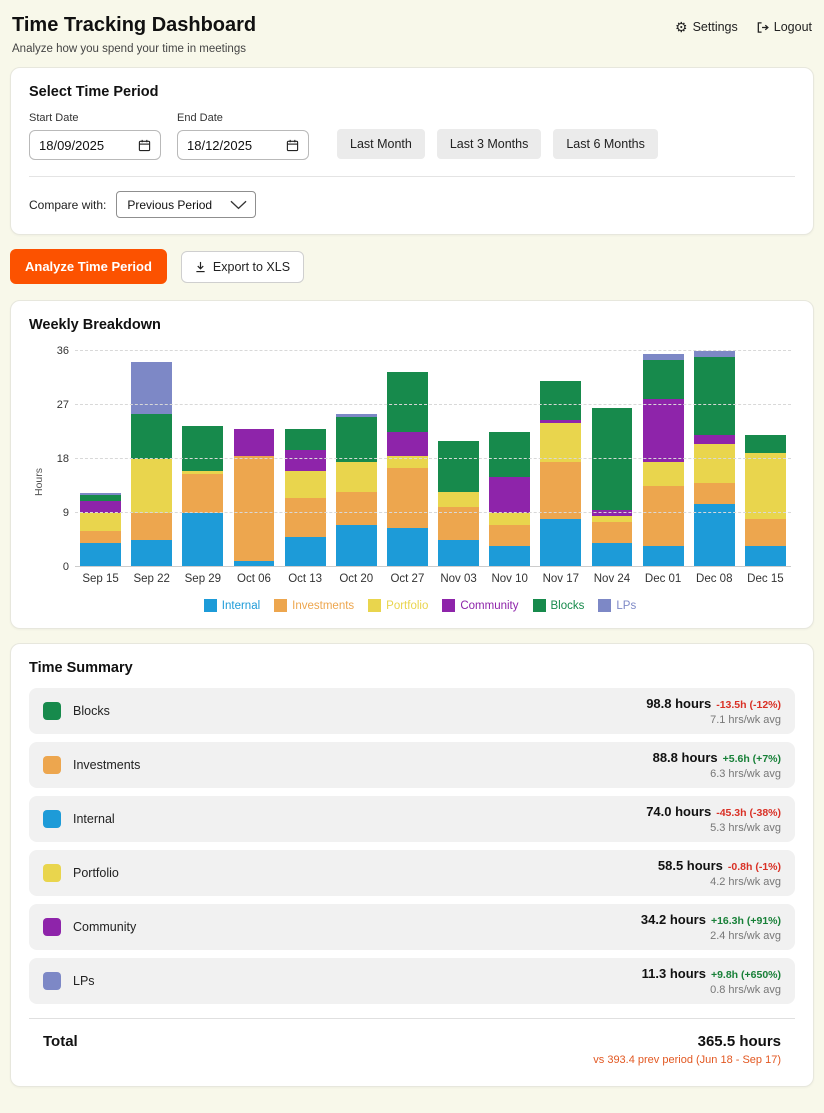 The height and width of the screenshot is (1113, 824). What do you see at coordinates (489, 144) in the screenshot?
I see `last-3-months-button: Last 3 Months` at bounding box center [489, 144].